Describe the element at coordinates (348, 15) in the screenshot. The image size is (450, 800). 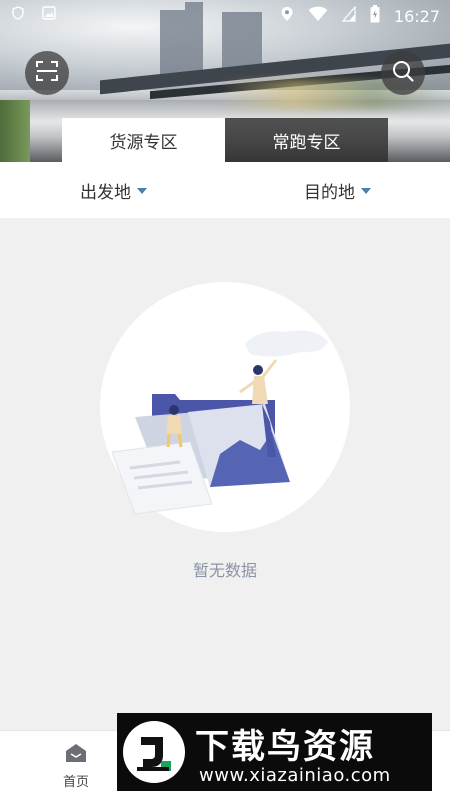
I see `sim-icon` at that location.